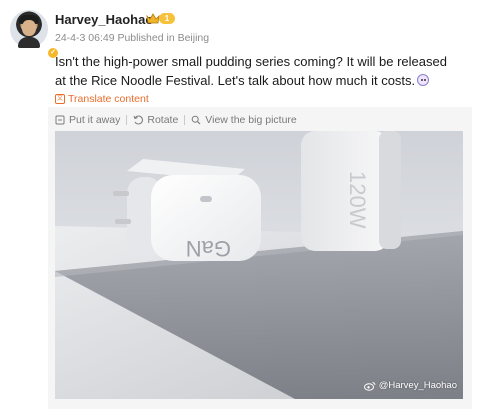 Image resolution: width=480 pixels, height=409 pixels. I want to click on vip-level-badge: 1, so click(167, 18).